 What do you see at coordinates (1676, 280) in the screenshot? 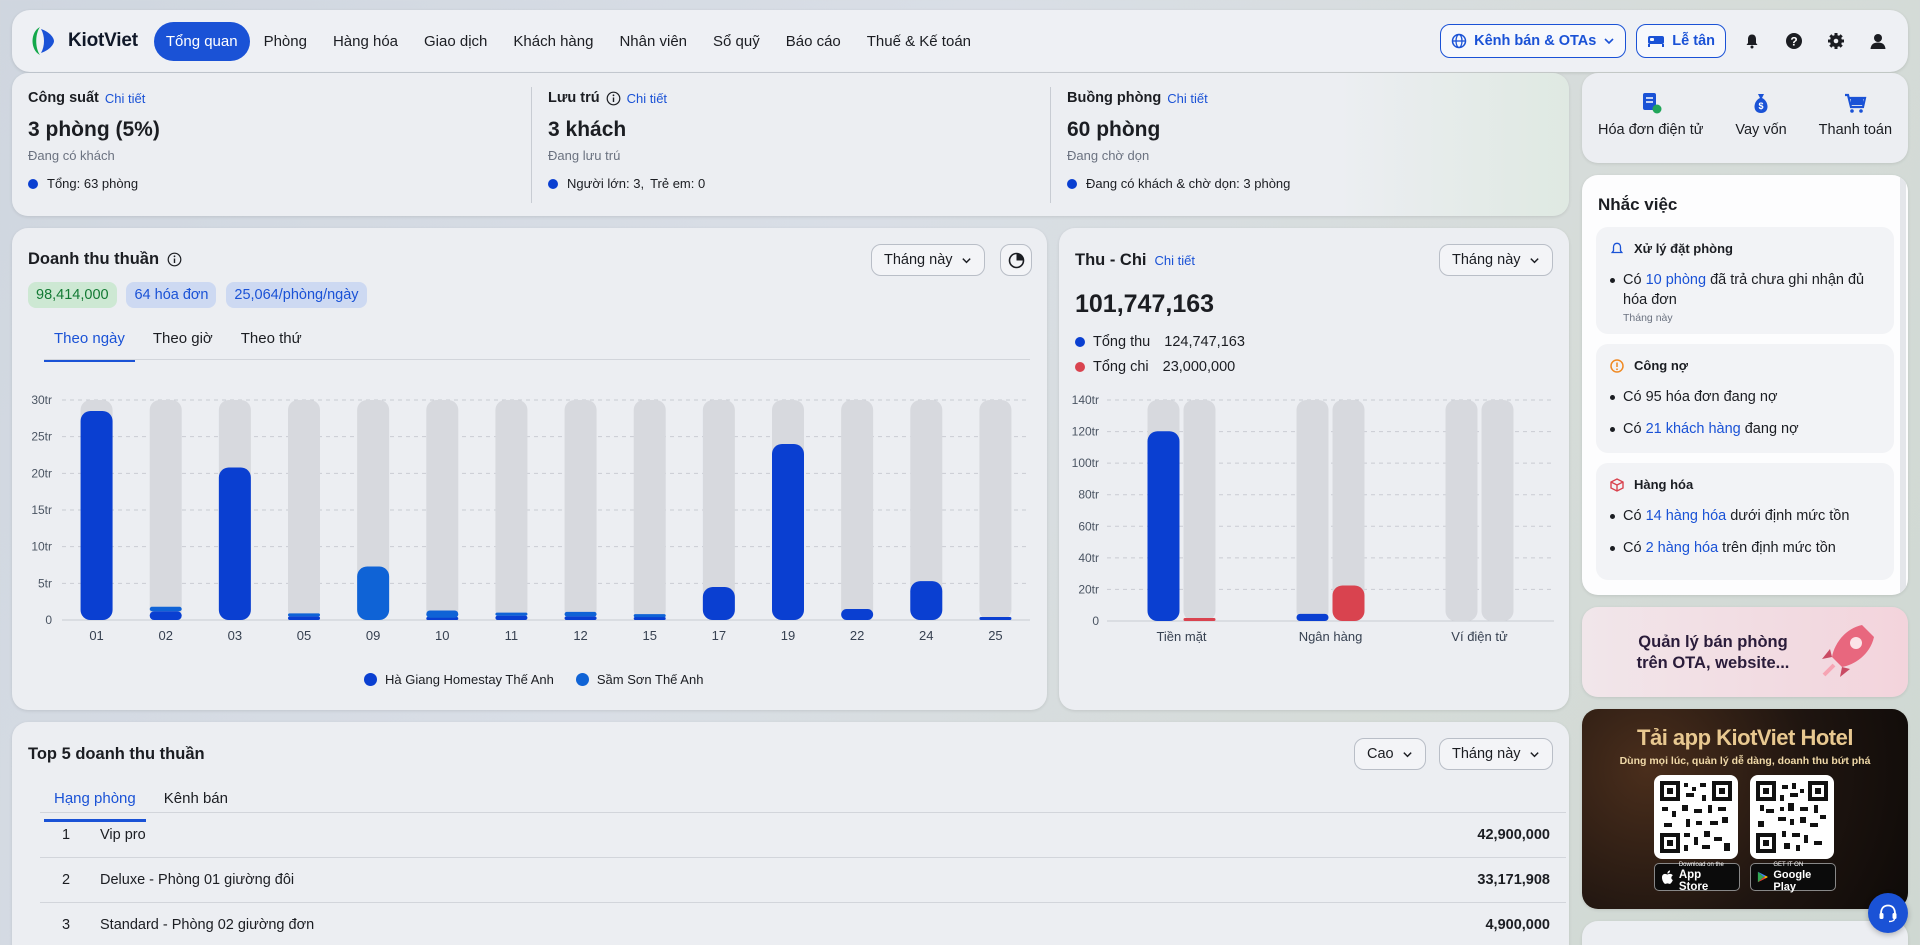
I see `unbilled-rooms-link: 10 phòng` at bounding box center [1676, 280].